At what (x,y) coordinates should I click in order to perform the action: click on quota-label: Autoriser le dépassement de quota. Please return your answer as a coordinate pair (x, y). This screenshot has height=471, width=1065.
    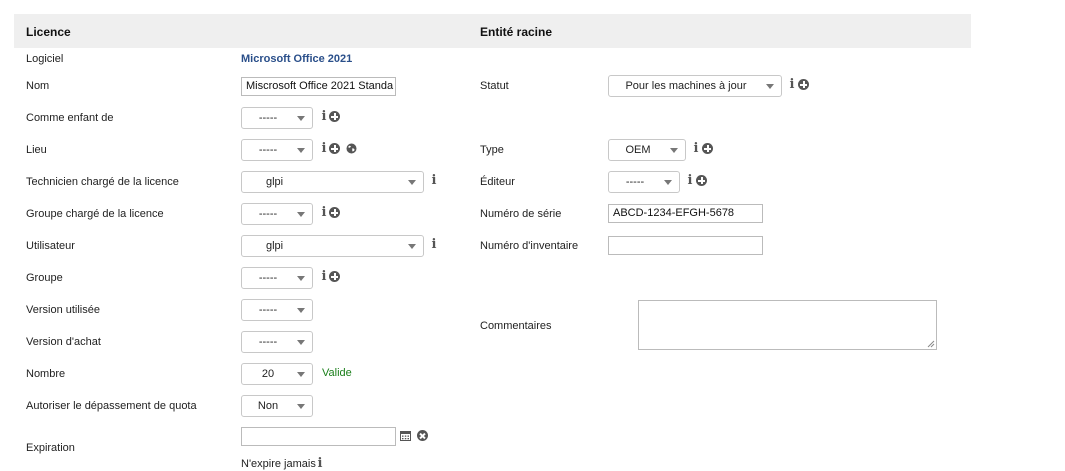
    Looking at the image, I should click on (111, 406).